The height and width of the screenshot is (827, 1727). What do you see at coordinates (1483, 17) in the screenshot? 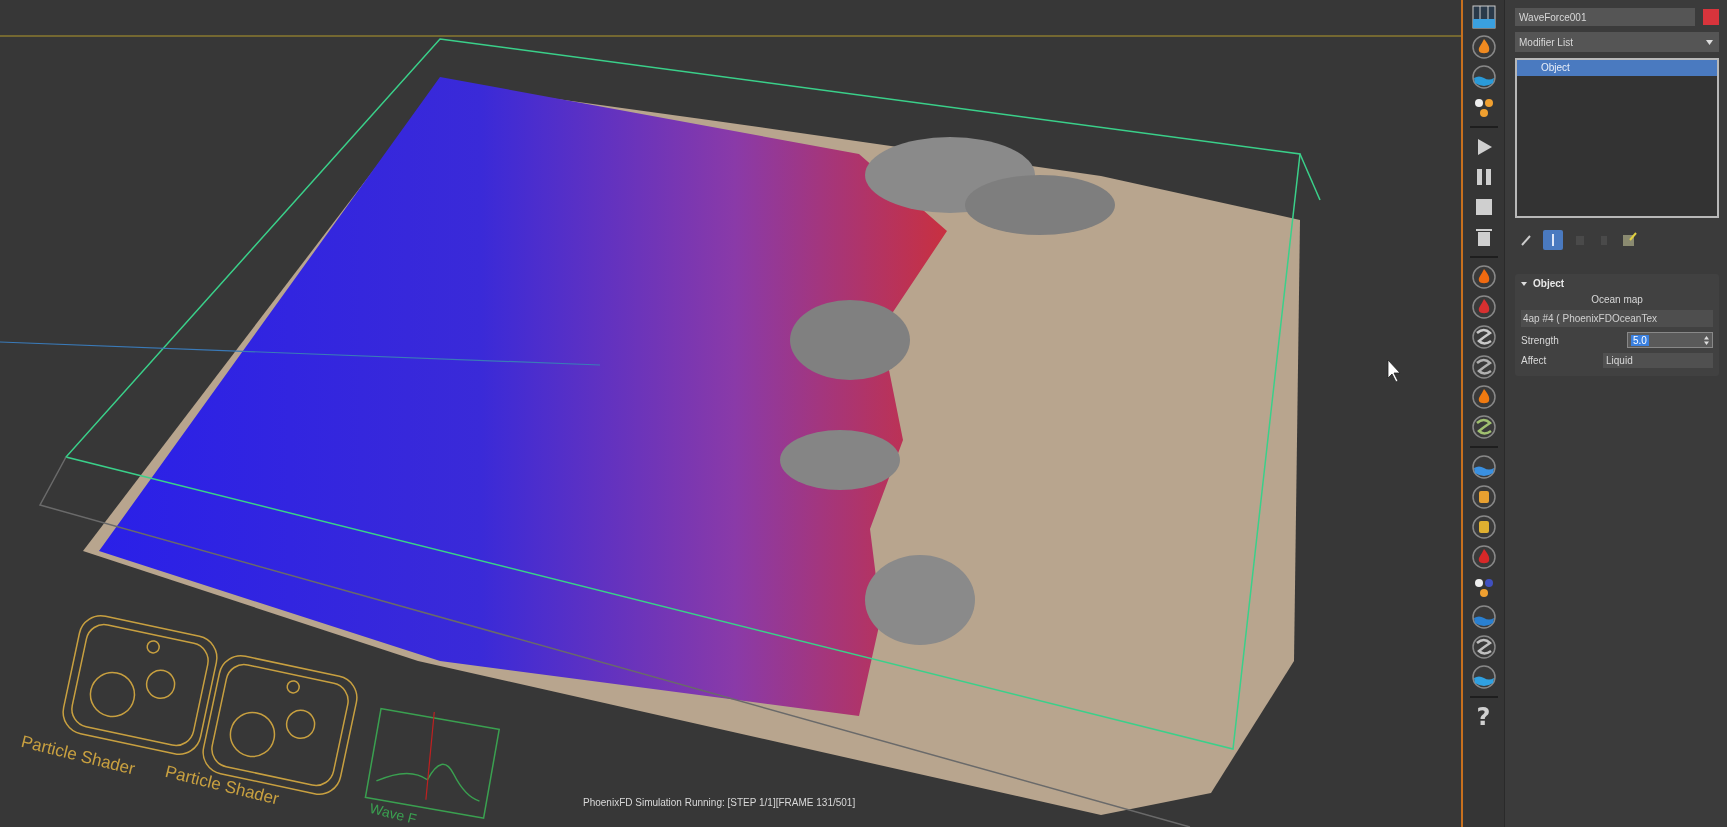
I see `grid-icon` at bounding box center [1483, 17].